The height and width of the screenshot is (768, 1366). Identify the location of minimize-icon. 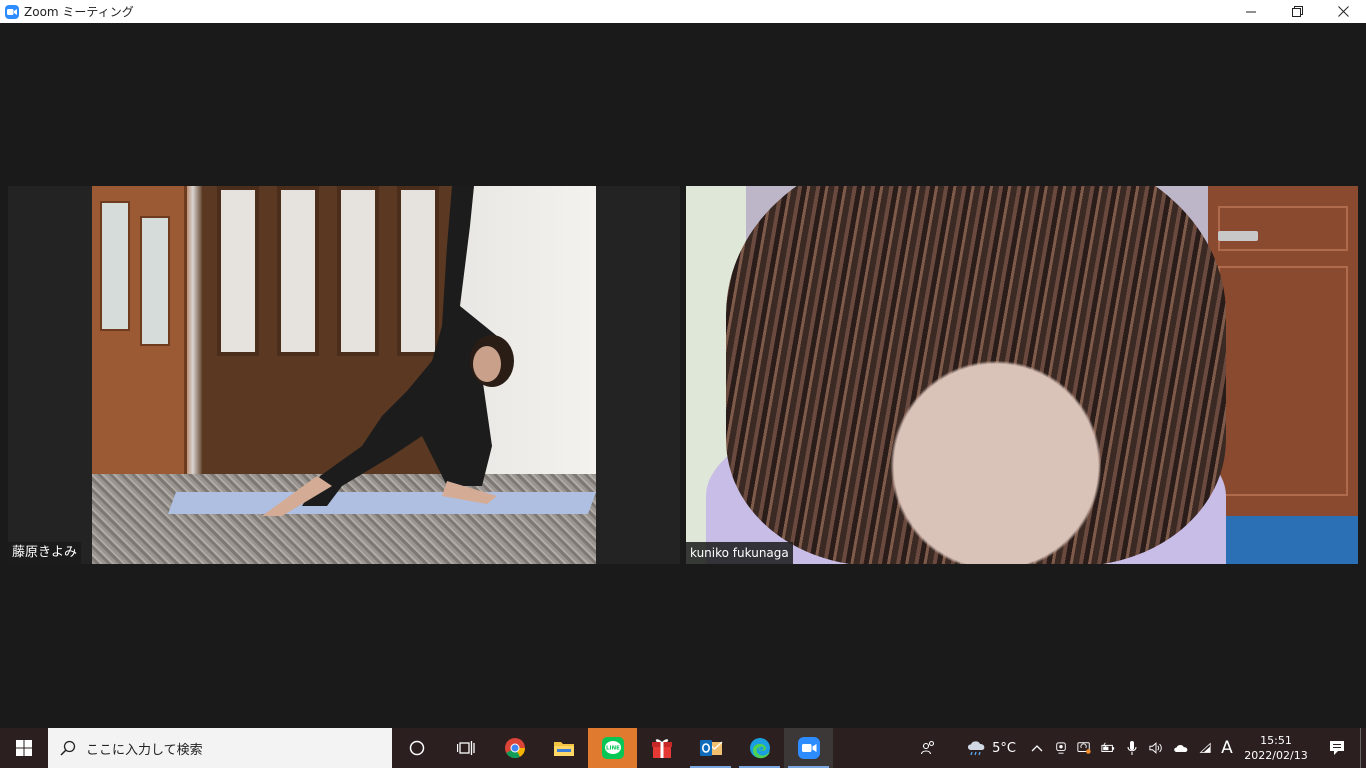
(1251, 11).